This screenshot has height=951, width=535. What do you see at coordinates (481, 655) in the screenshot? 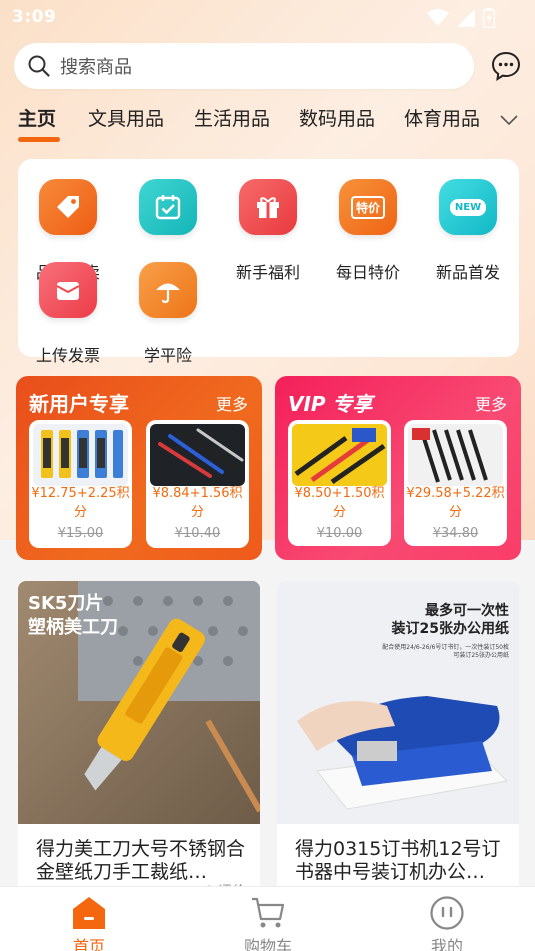
I see `image-subcaption-line: 可装订25张办公用纸` at bounding box center [481, 655].